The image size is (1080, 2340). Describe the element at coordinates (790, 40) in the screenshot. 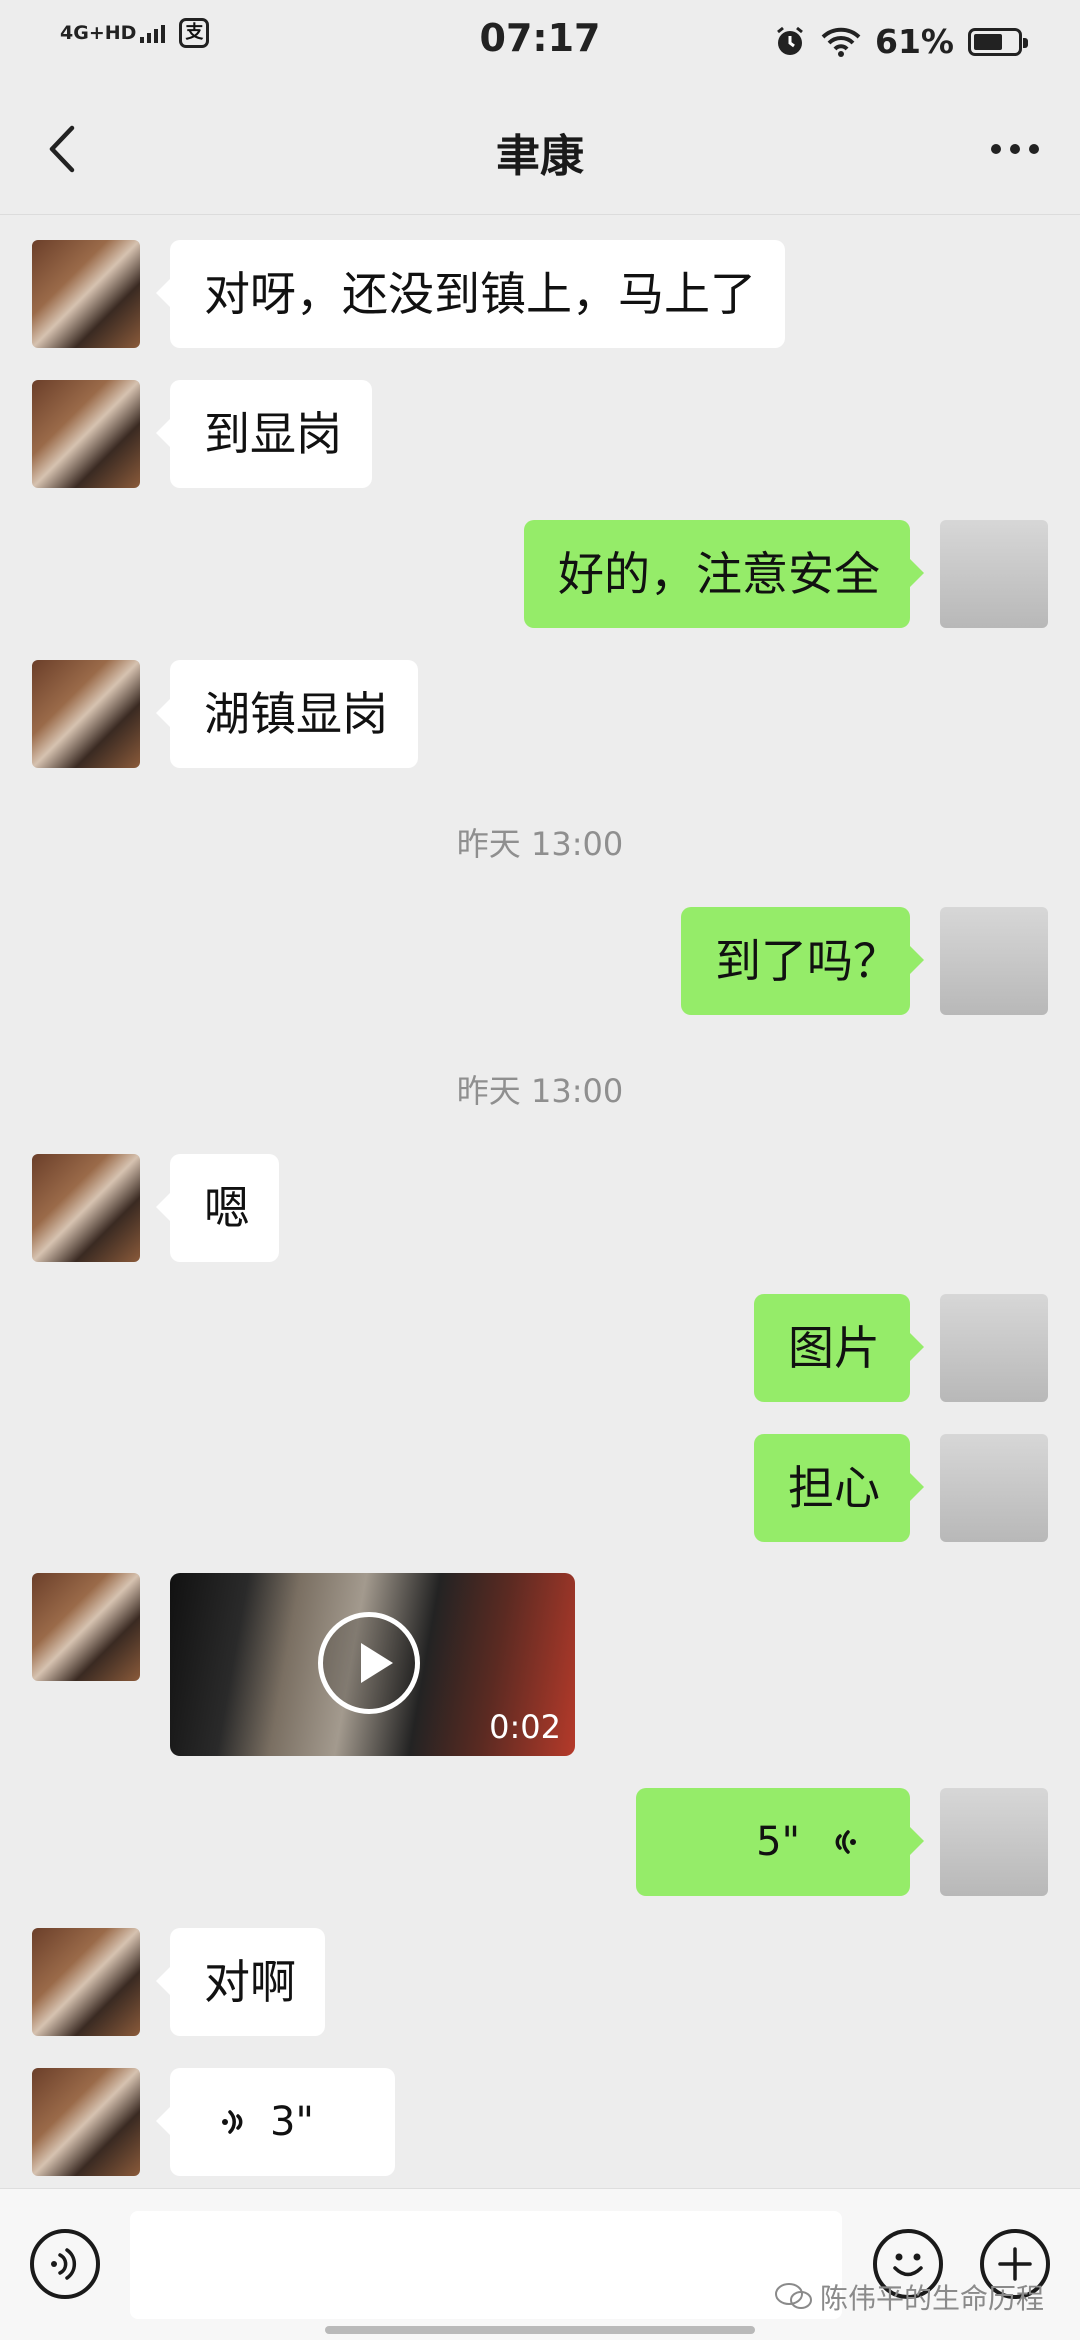

I see `alarm-icon` at that location.